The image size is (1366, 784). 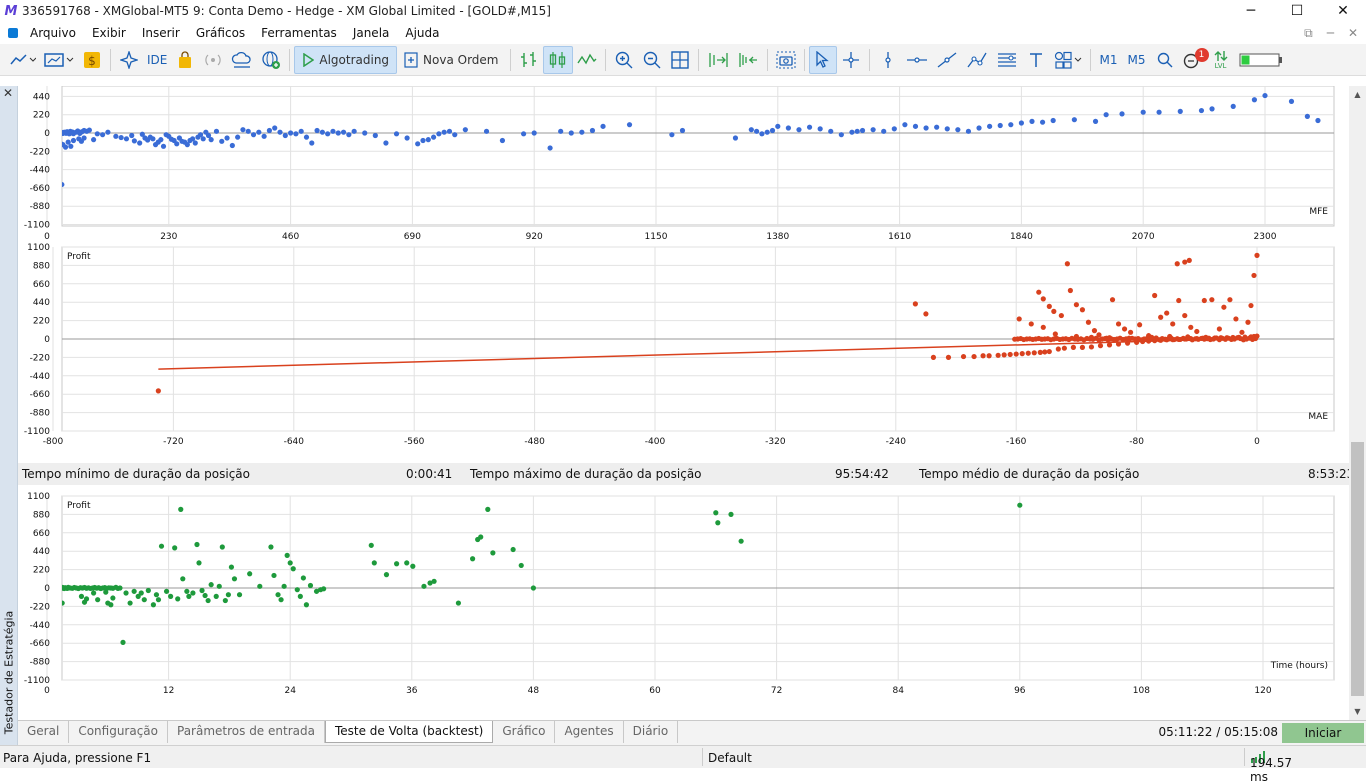 I want to click on menu-exibir: Exibir, so click(x=109, y=33).